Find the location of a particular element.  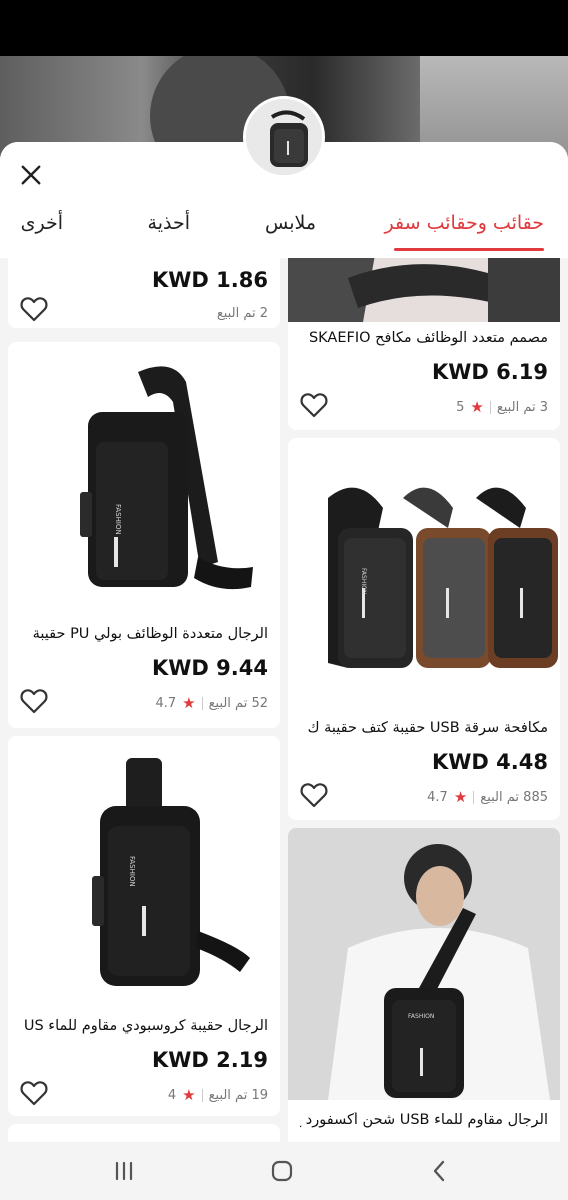

sold-count: 885 تم البيع is located at coordinates (514, 797).